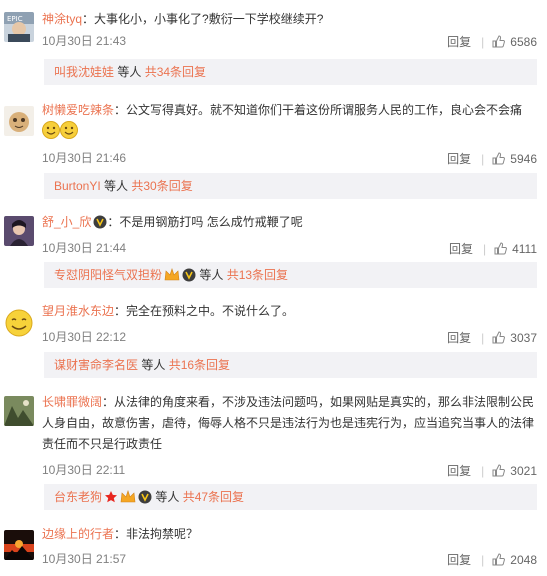 Image resolution: width=547 pixels, height=576 pixels. Describe the element at coordinates (19, 27) in the screenshot. I see `avatar: EPIC` at that location.